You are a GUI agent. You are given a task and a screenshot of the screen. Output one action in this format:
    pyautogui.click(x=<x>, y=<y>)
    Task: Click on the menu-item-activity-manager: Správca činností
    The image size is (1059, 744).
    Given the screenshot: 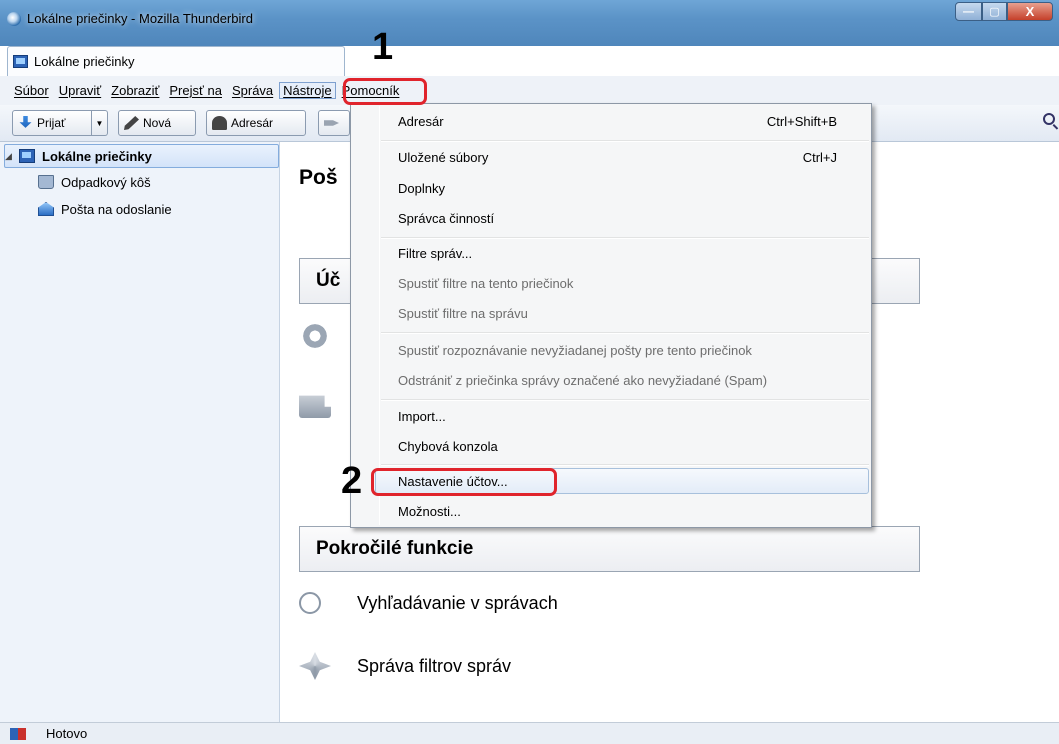 What is the action you would take?
    pyautogui.click(x=446, y=218)
    